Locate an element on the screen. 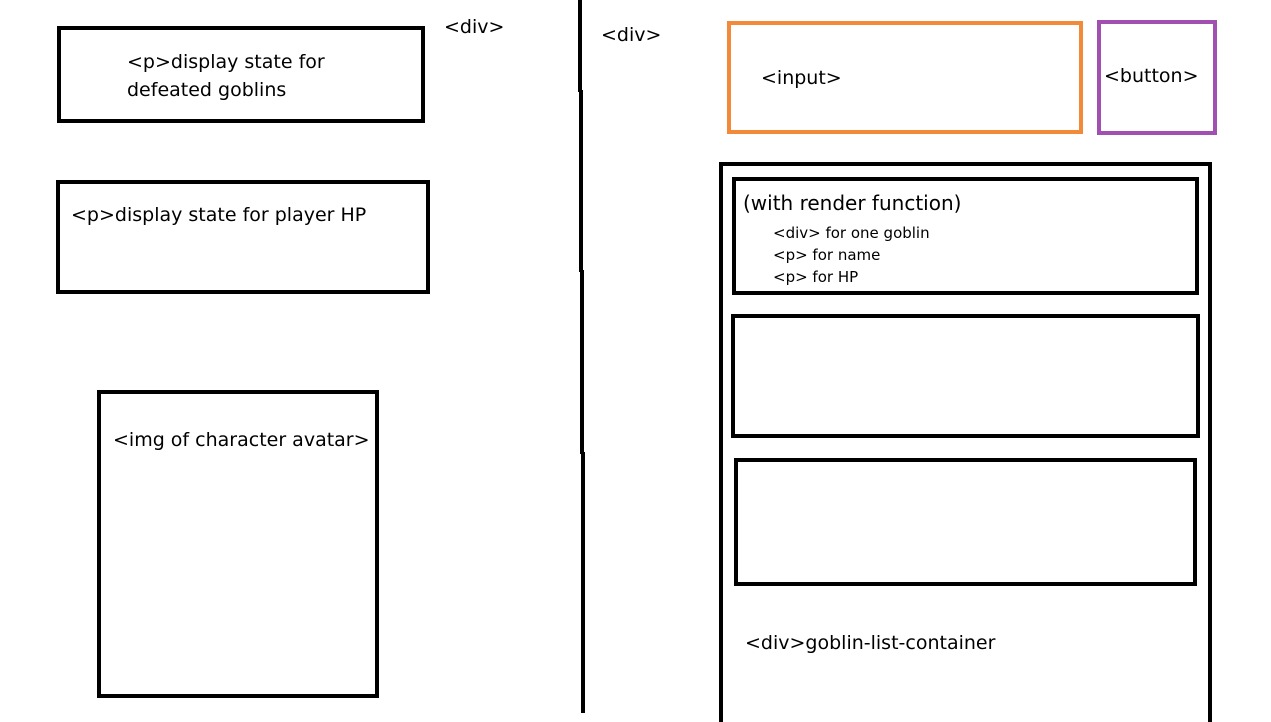  vertical-divider-top is located at coordinates (580, 46).